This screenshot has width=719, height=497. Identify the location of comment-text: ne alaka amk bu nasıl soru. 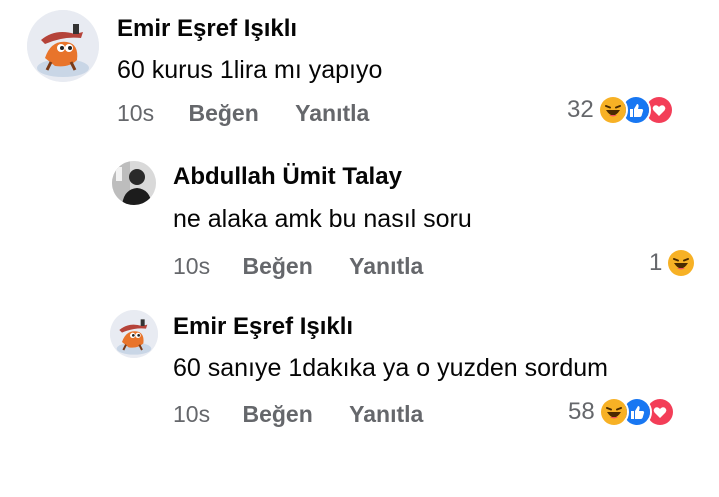
(322, 219).